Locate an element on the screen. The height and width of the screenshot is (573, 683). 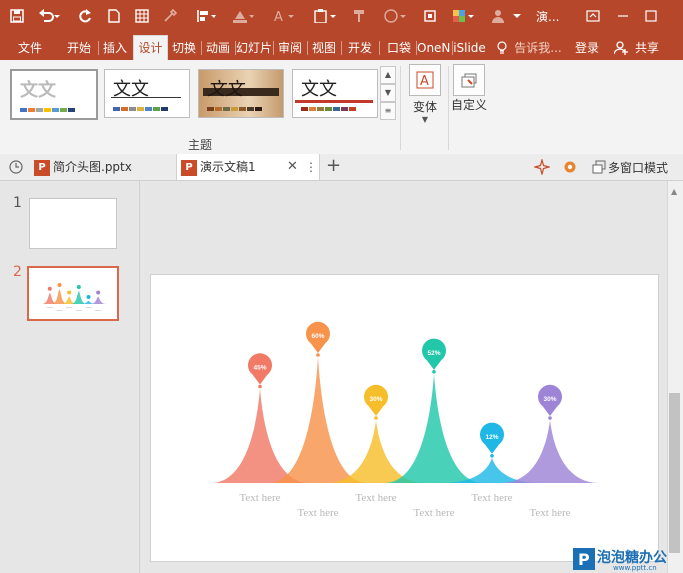
history-icon is located at coordinates (16, 168).